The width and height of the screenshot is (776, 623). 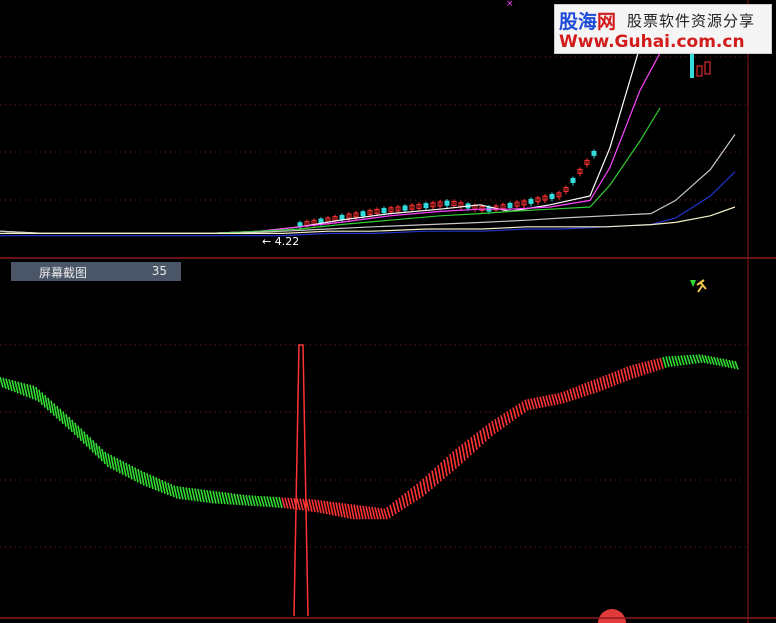 I want to click on indicator-label-value: 35, so click(x=159, y=271).